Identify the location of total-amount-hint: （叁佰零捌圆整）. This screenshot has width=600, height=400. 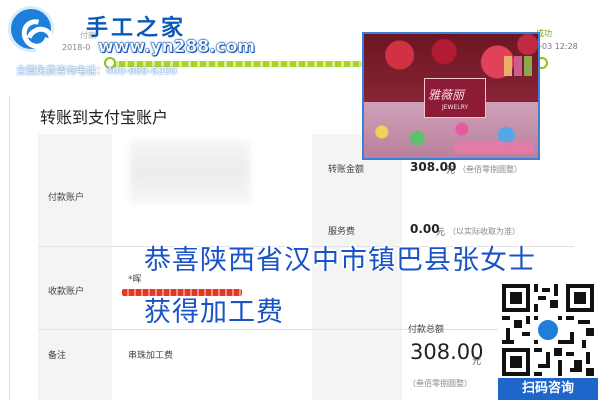
(440, 383).